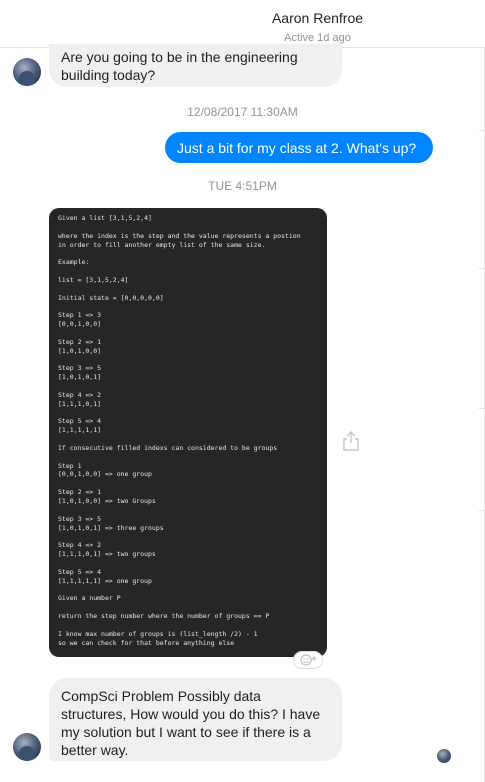  I want to click on conversation-header: Aaron Renfroe Active 1d ago, so click(242, 24).